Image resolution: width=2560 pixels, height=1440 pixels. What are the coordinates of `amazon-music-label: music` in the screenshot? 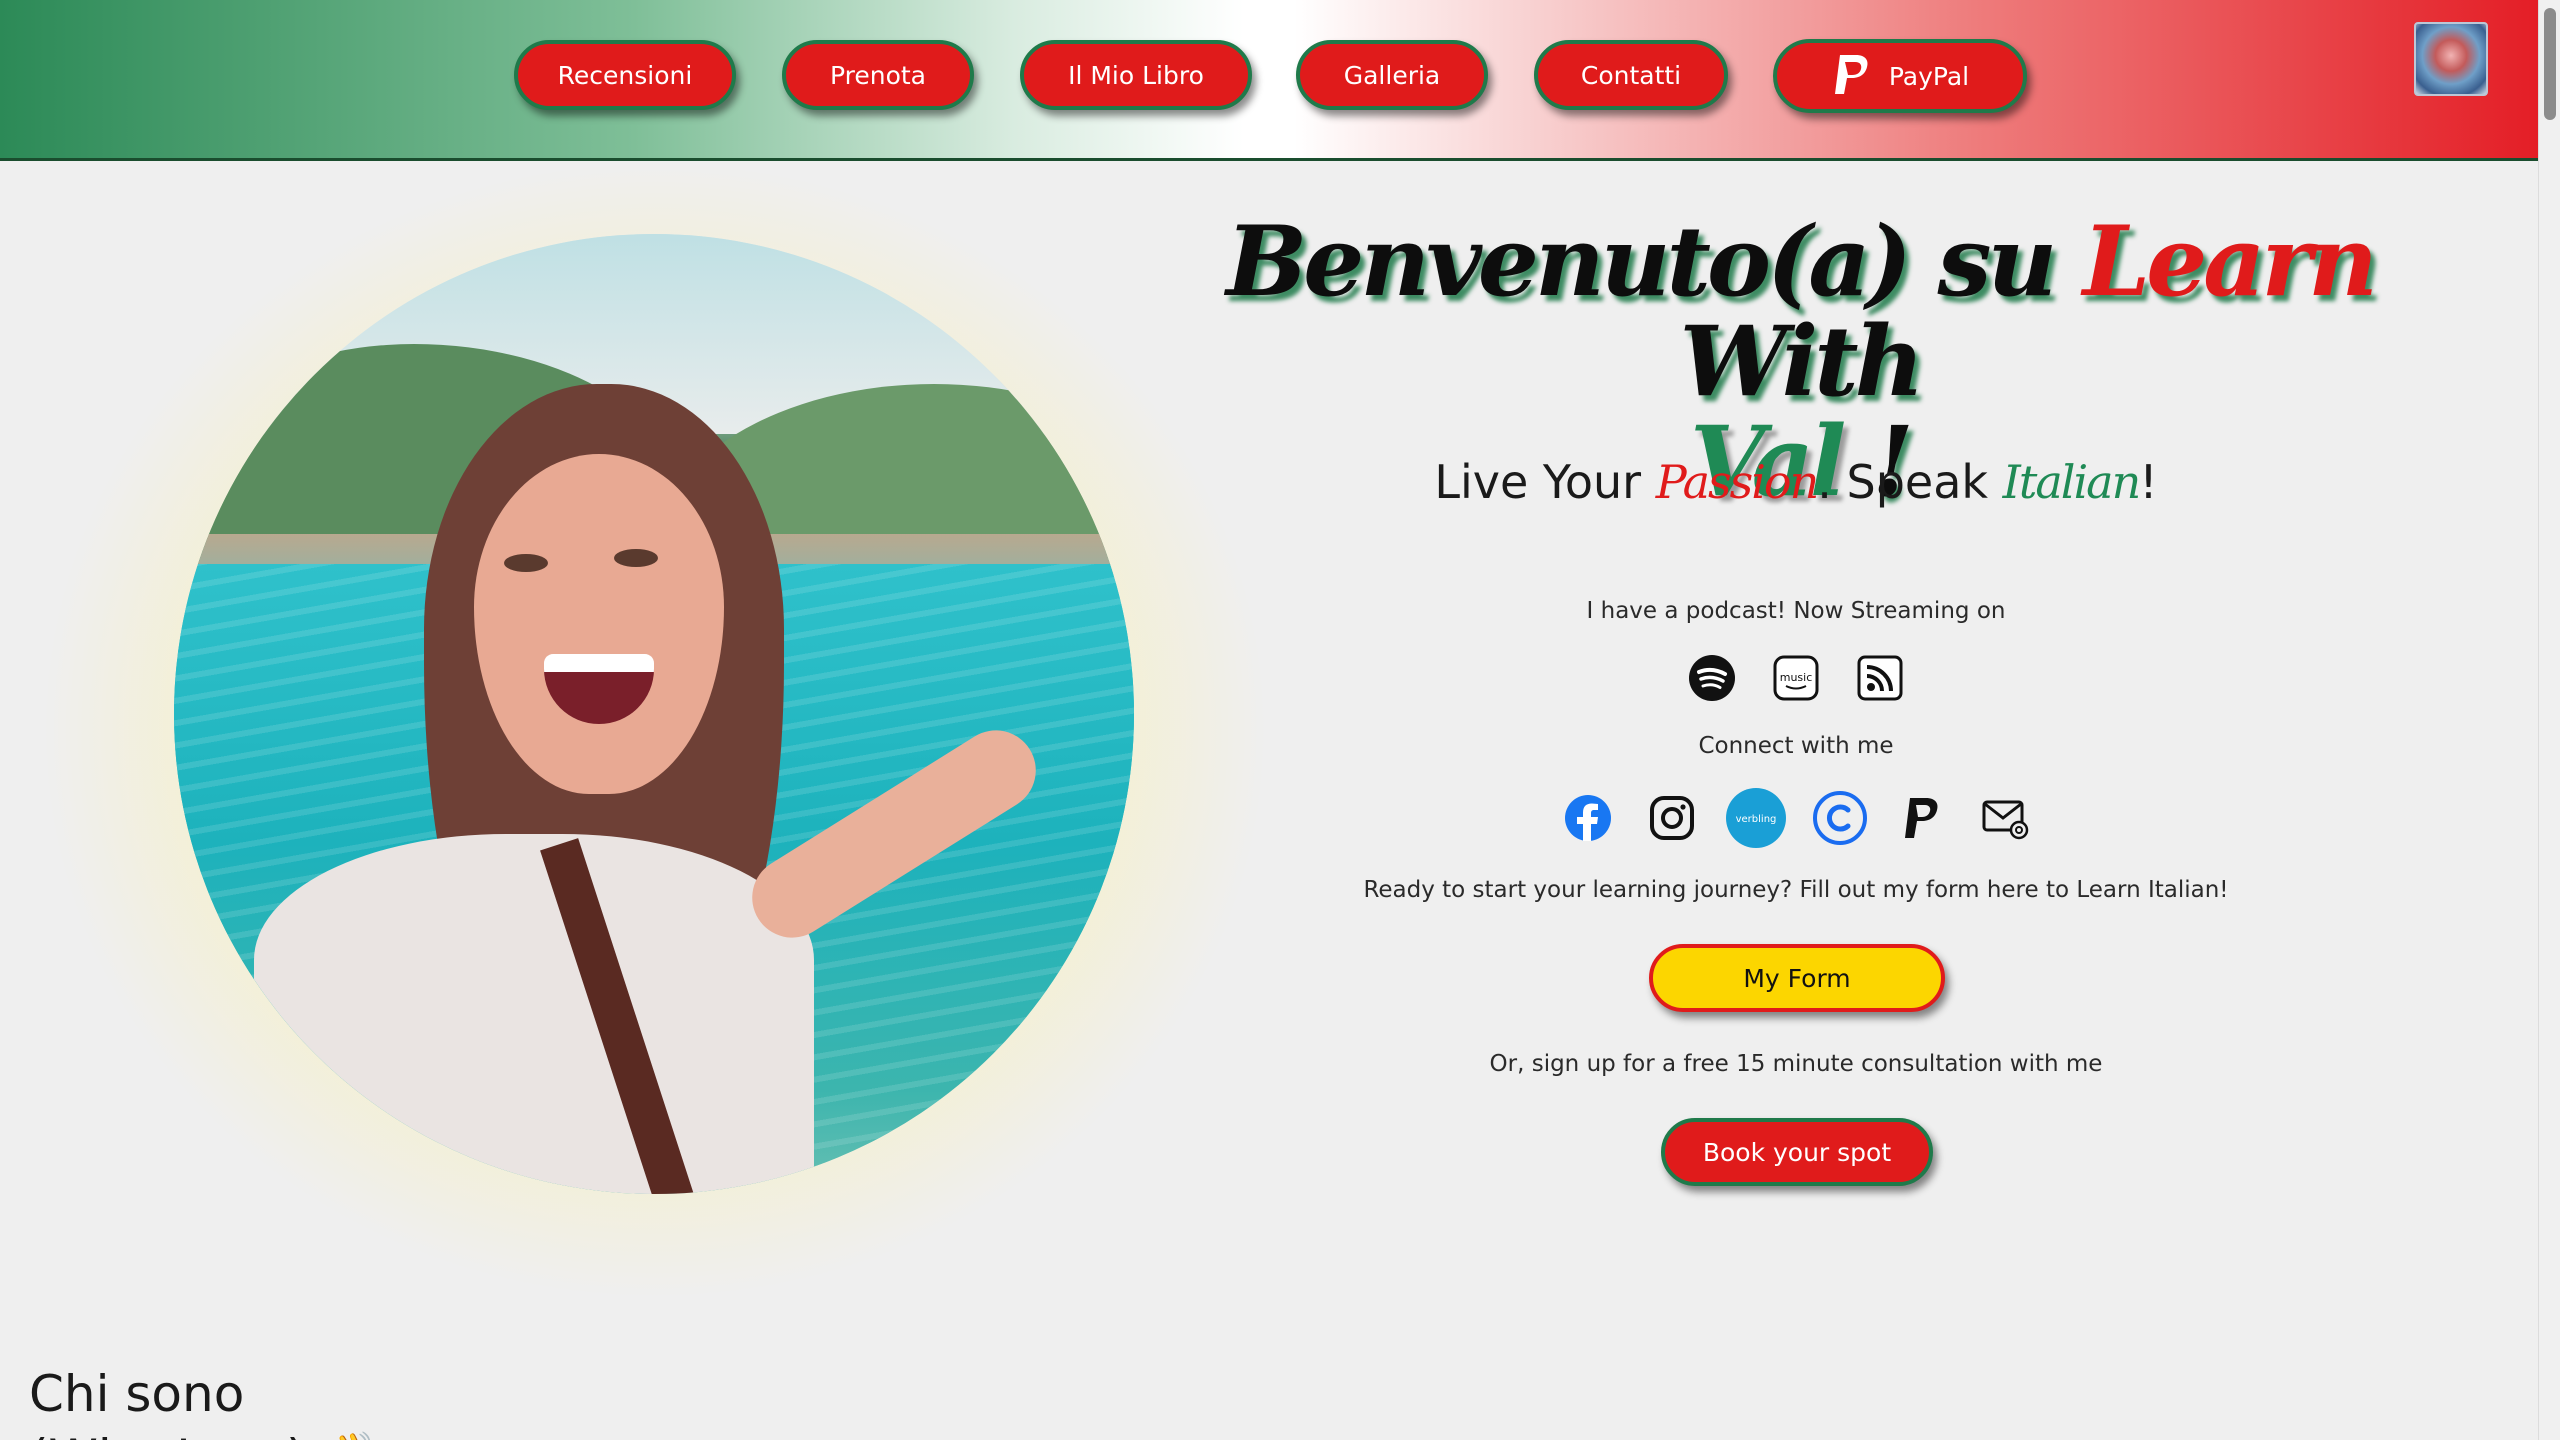 It's located at (1796, 677).